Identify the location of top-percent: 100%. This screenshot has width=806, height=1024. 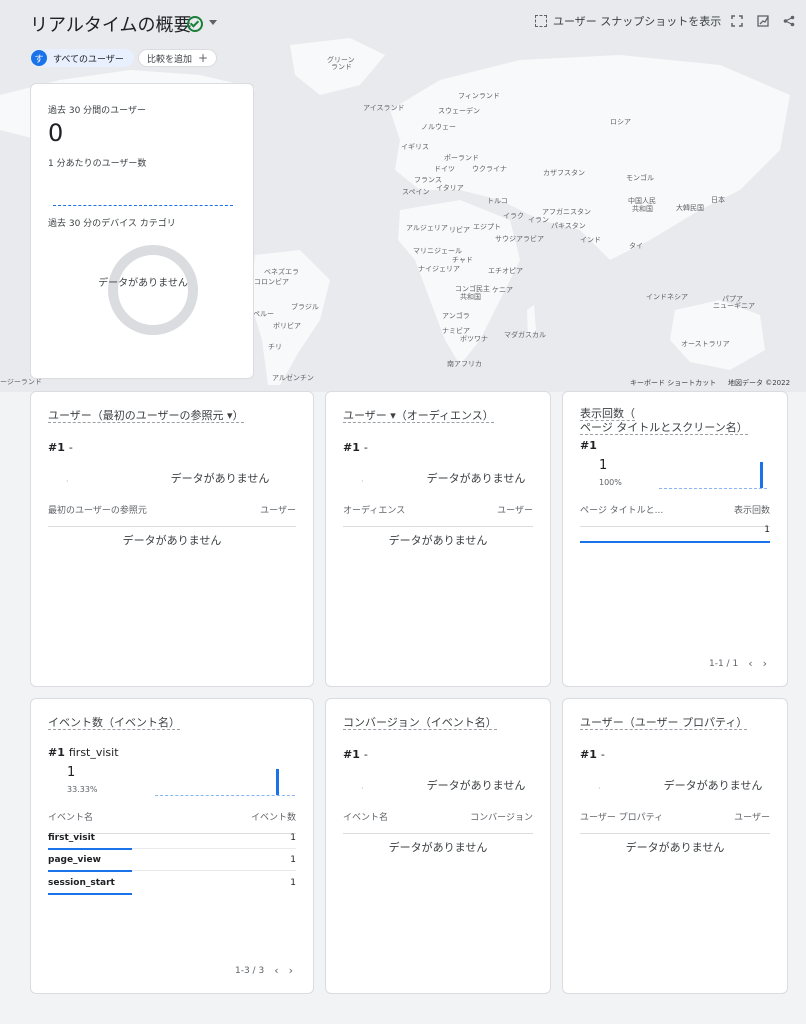
(610, 482).